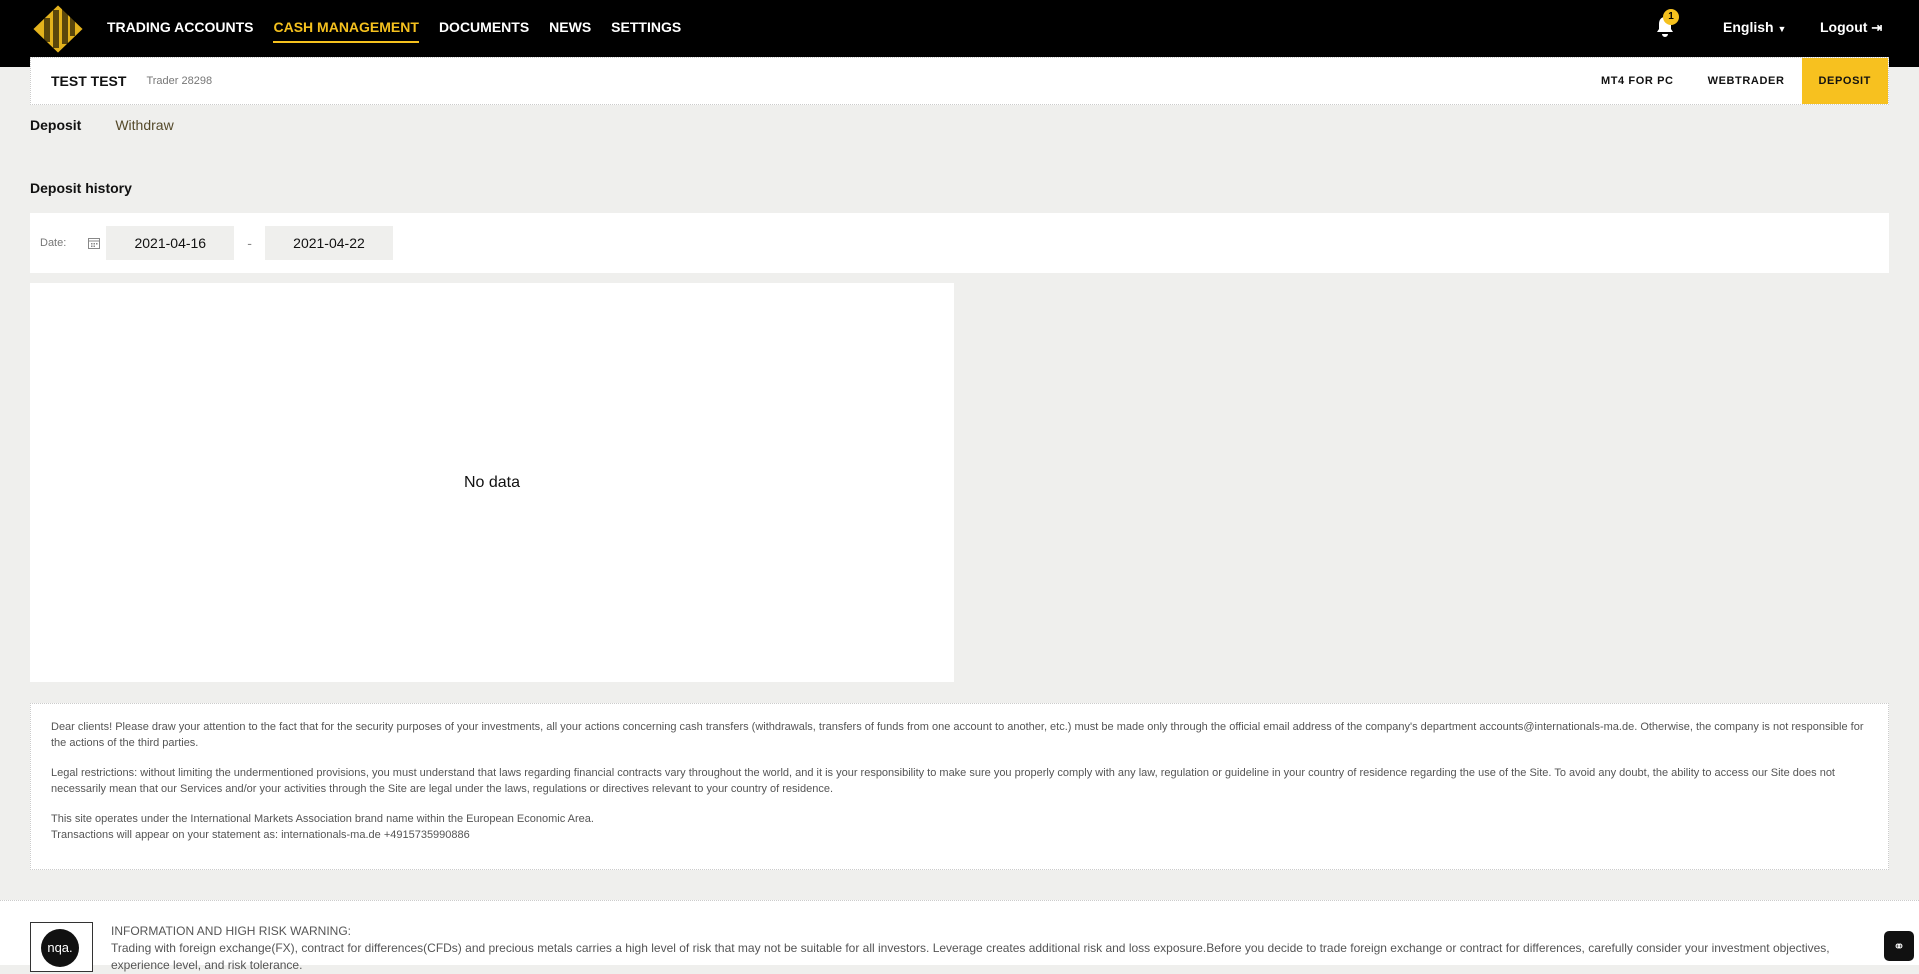 This screenshot has height=974, width=1919. Describe the element at coordinates (484, 31) in the screenshot. I see `nav-documents: DOCUMENTS` at that location.